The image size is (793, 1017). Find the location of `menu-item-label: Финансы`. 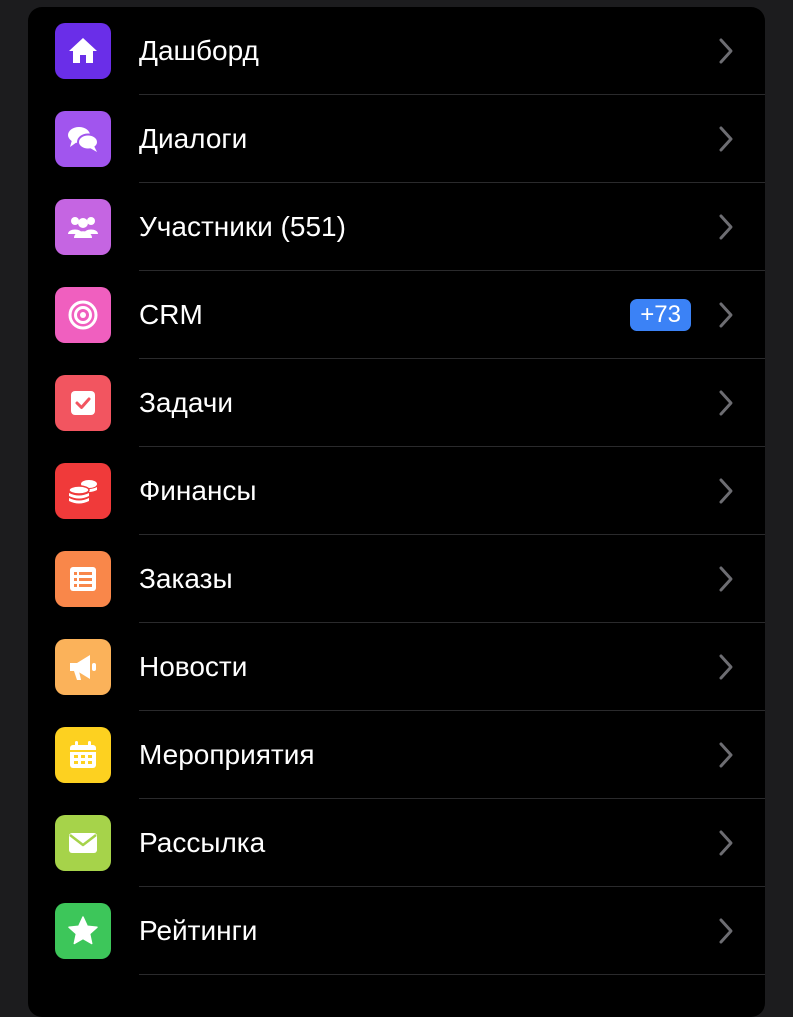

menu-item-label: Финансы is located at coordinates (198, 490).